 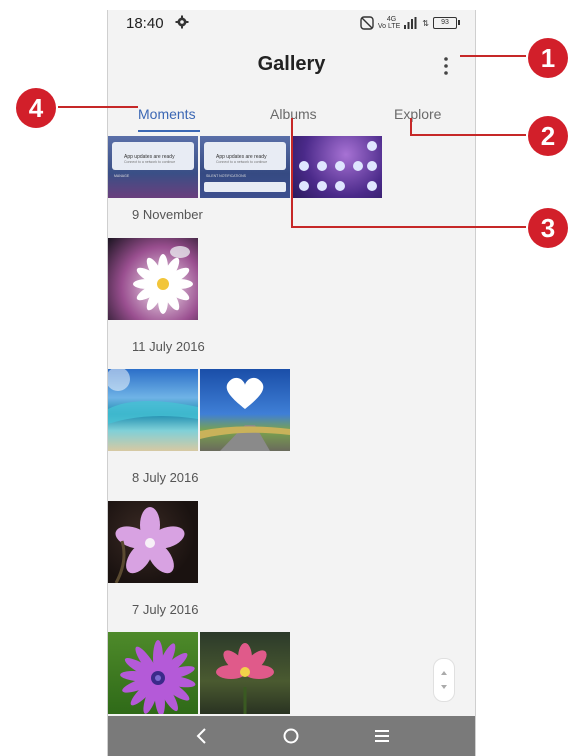 What do you see at coordinates (167, 114) in the screenshot?
I see `tab-moments: Moments` at bounding box center [167, 114].